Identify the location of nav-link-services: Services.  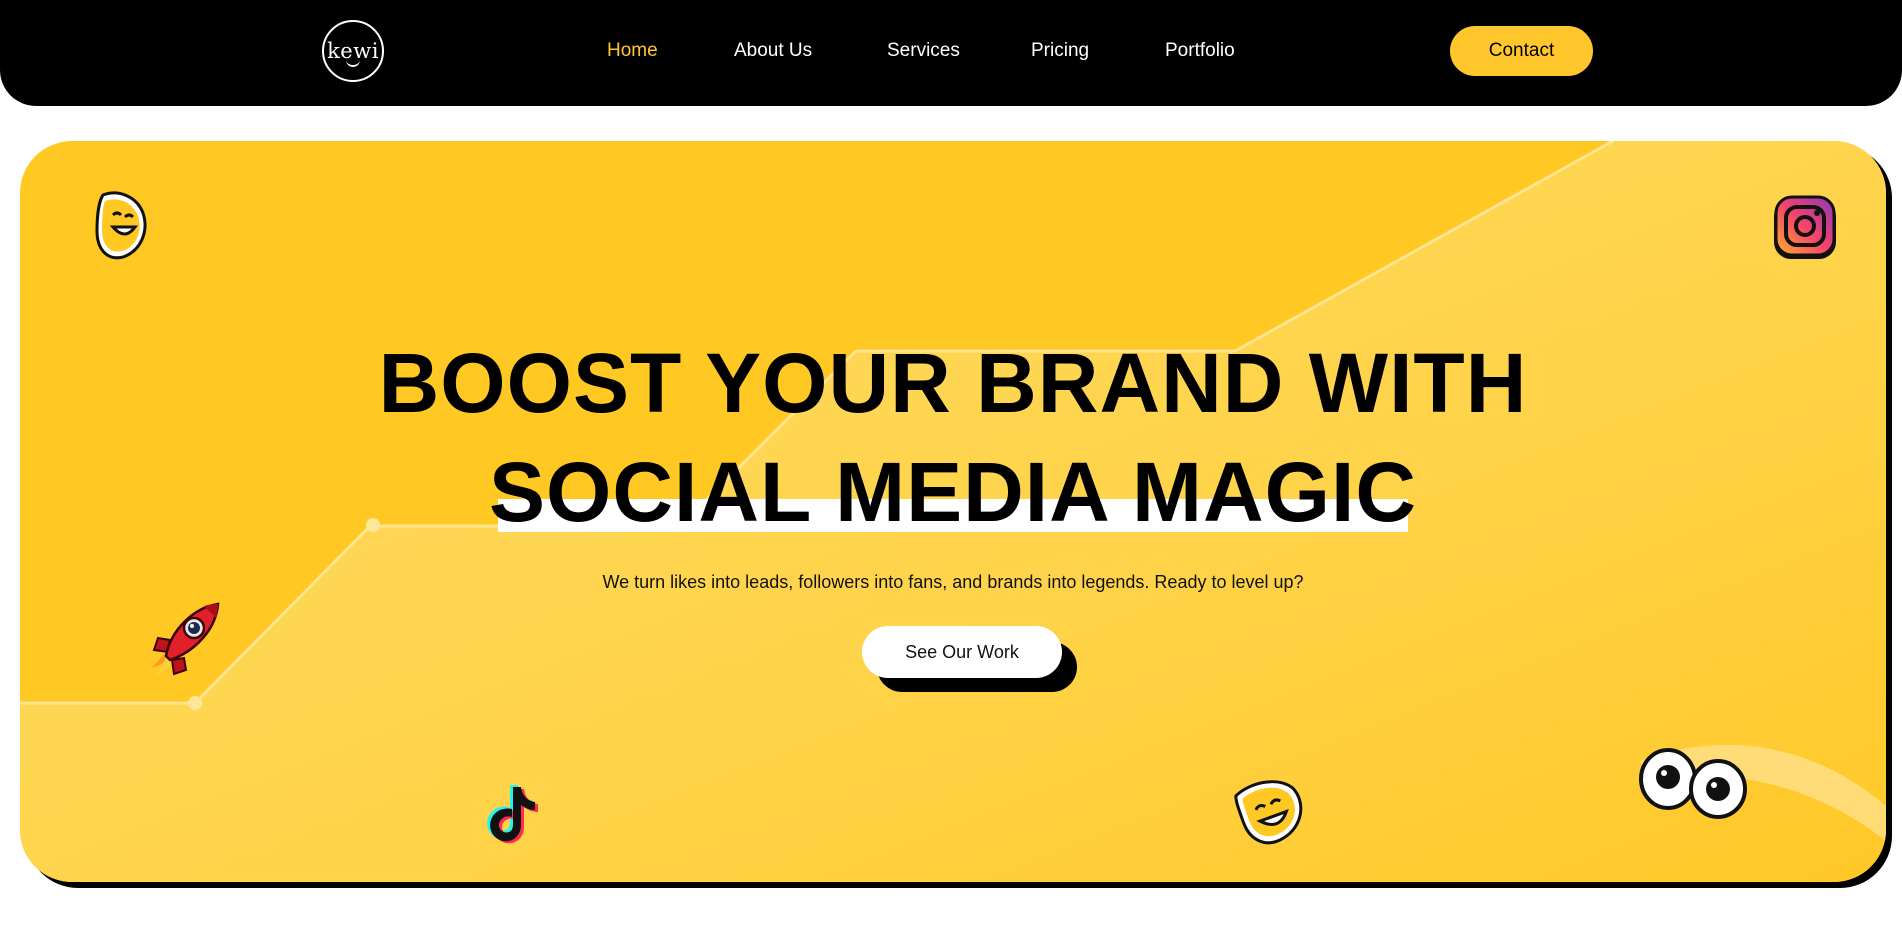
(923, 51).